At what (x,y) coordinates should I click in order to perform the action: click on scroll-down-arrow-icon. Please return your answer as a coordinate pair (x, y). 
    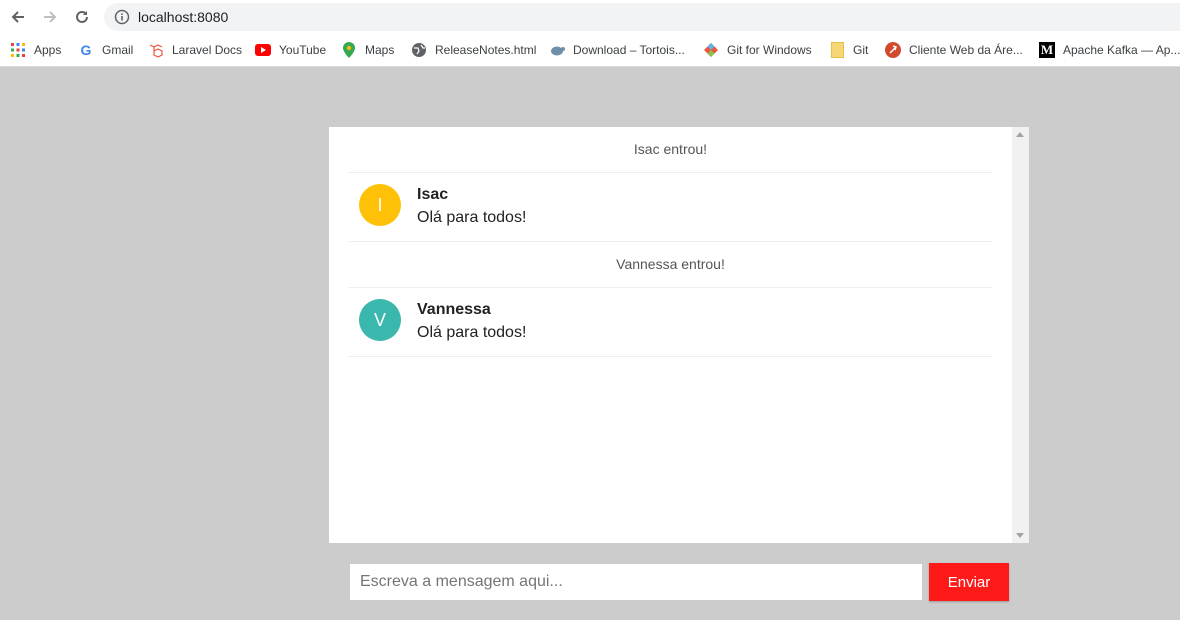
    Looking at the image, I should click on (1020, 535).